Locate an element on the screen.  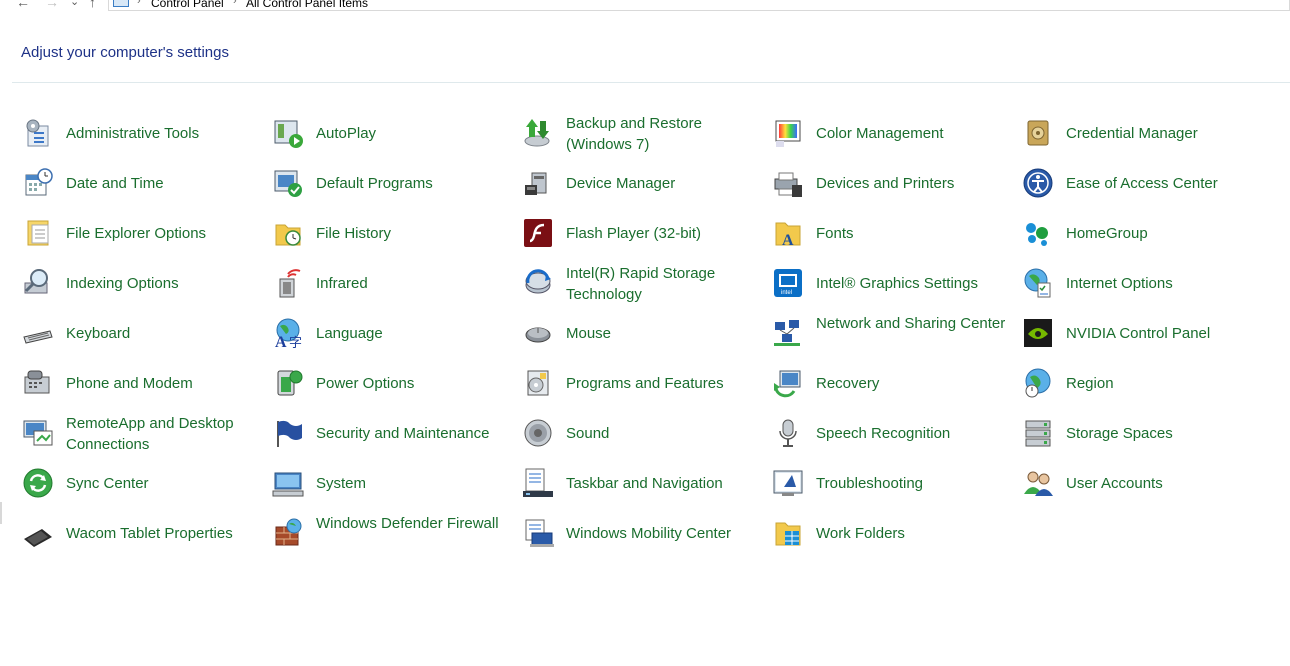
control-panel-item: Device Manager is located at coordinates (645, 183).